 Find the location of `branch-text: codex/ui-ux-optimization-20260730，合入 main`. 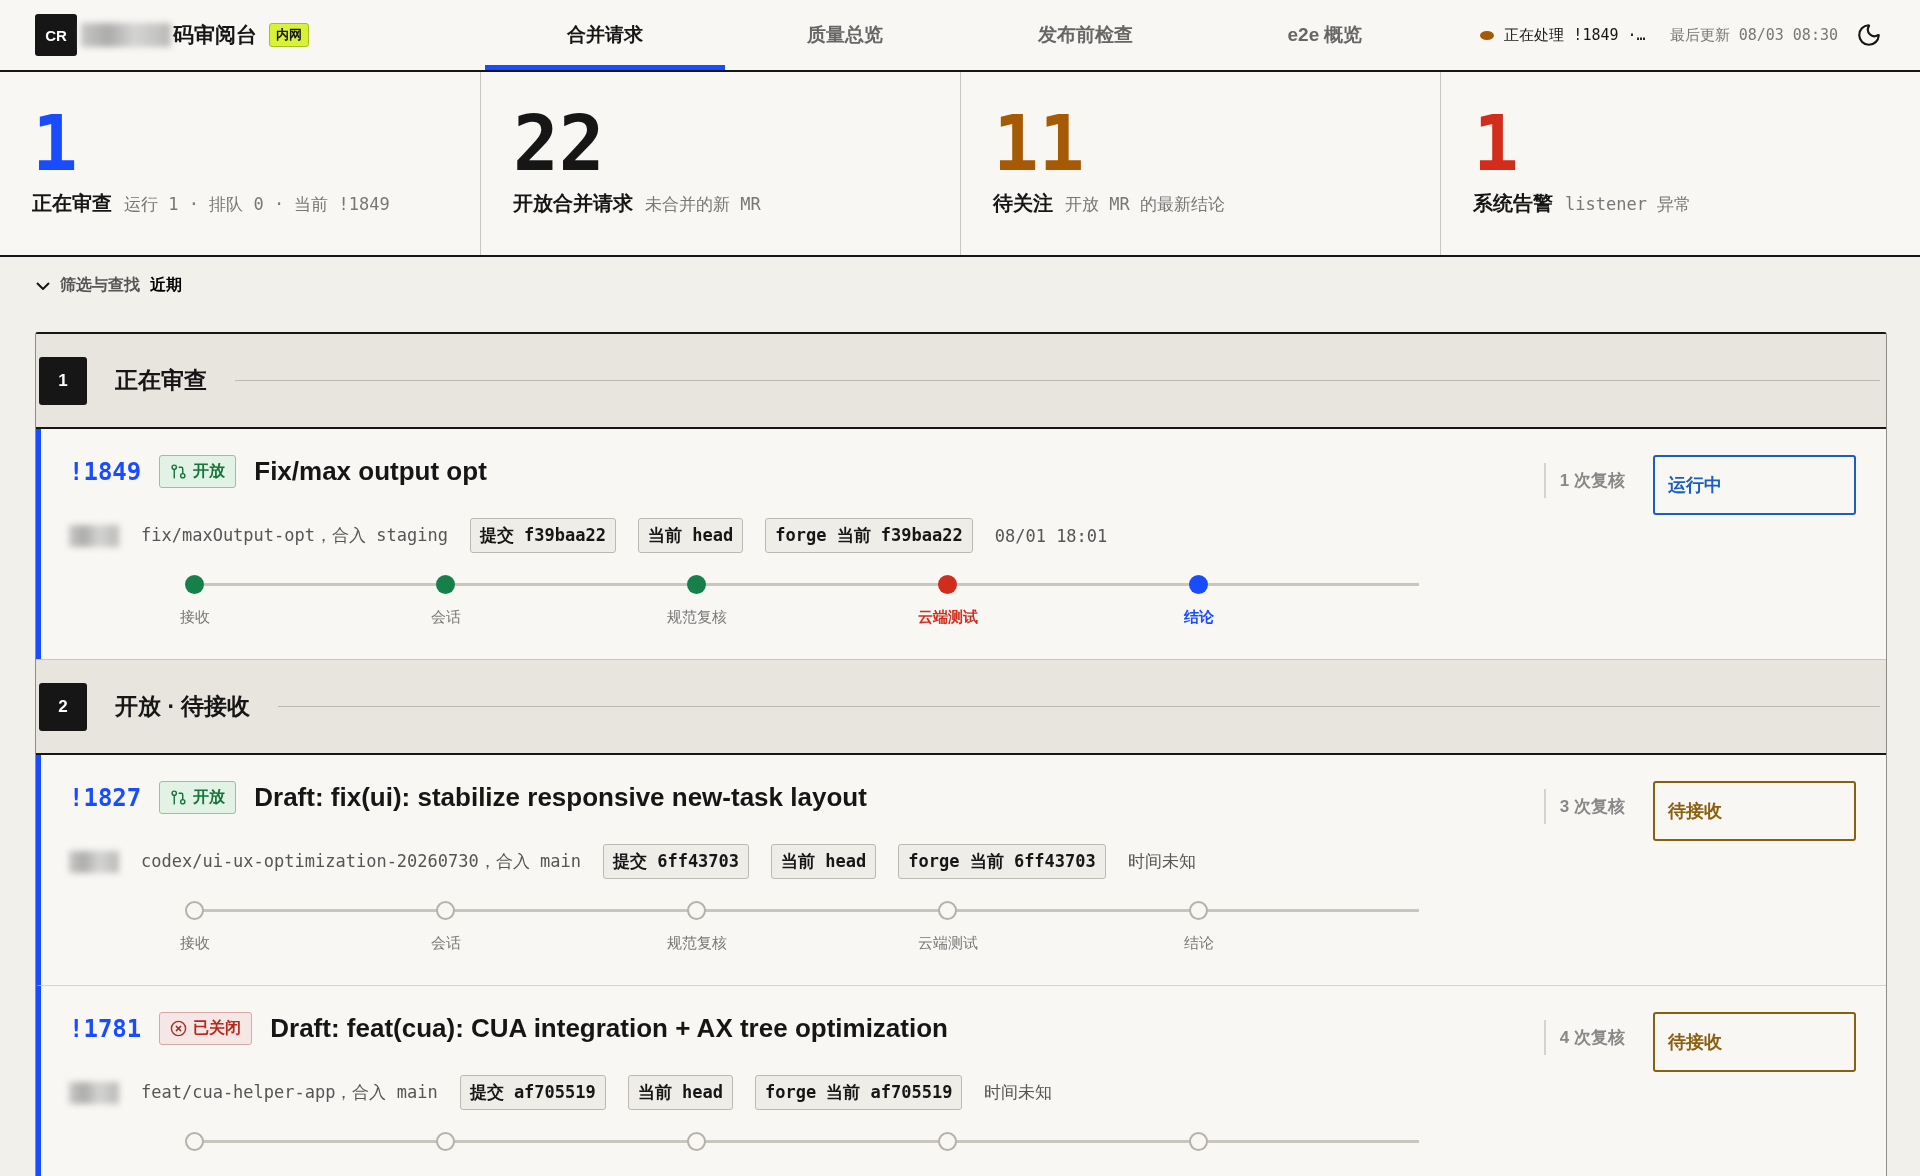

branch-text: codex/ui-ux-optimization-20260730，合入 main is located at coordinates (361, 861).